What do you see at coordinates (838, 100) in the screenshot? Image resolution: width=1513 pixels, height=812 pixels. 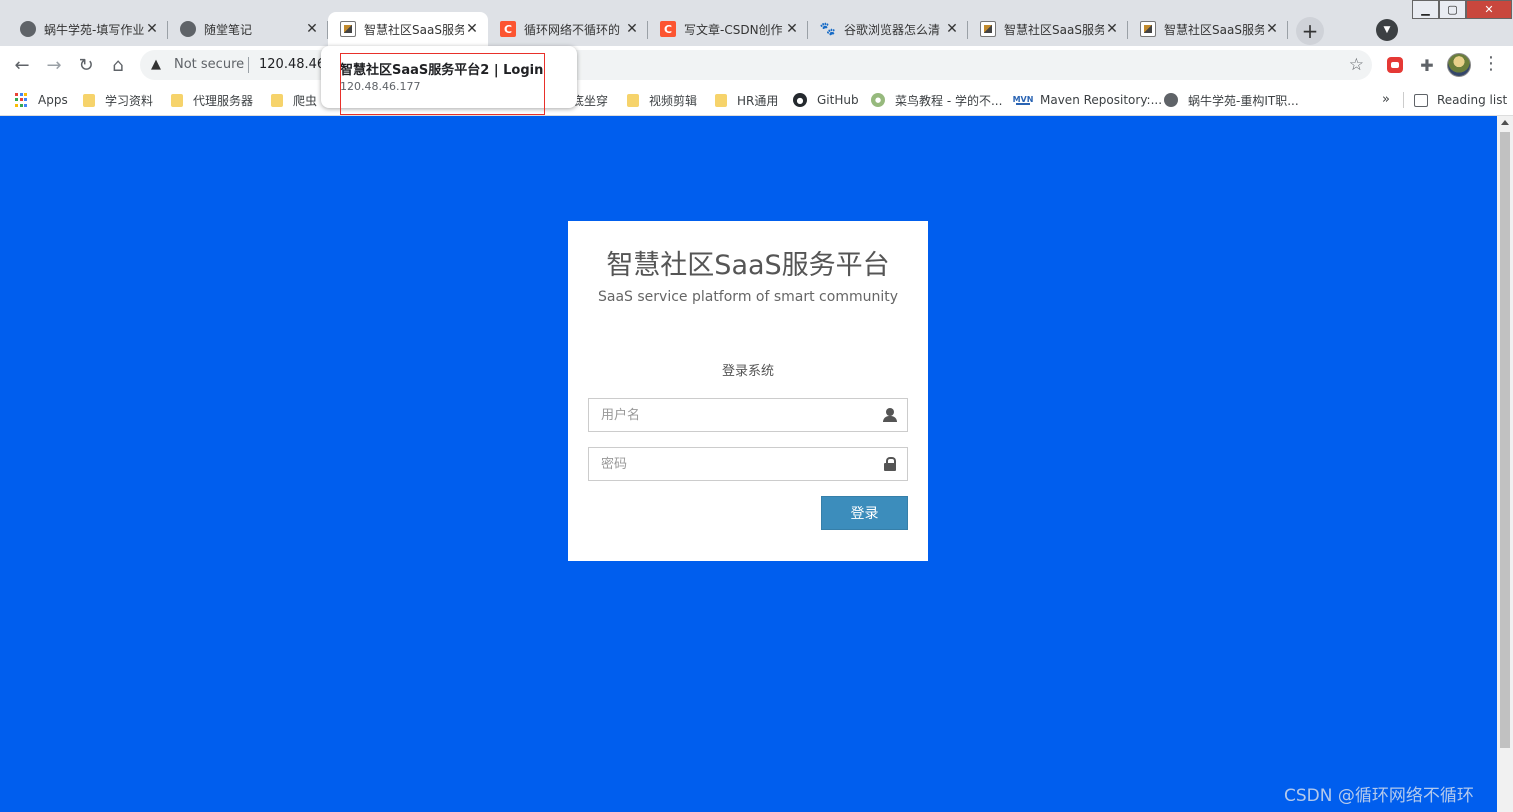 I see `bookmark-label: GitHub` at bounding box center [838, 100].